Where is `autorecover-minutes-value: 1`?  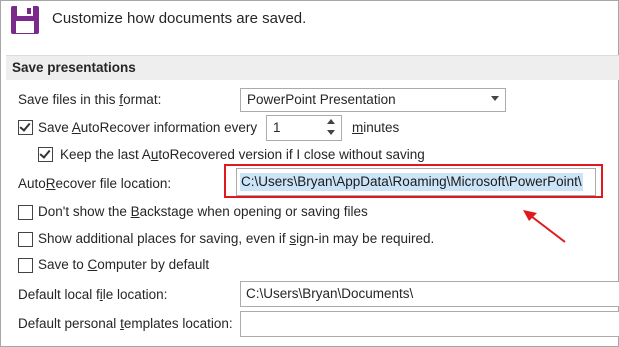
autorecover-minutes-value: 1 is located at coordinates (277, 127).